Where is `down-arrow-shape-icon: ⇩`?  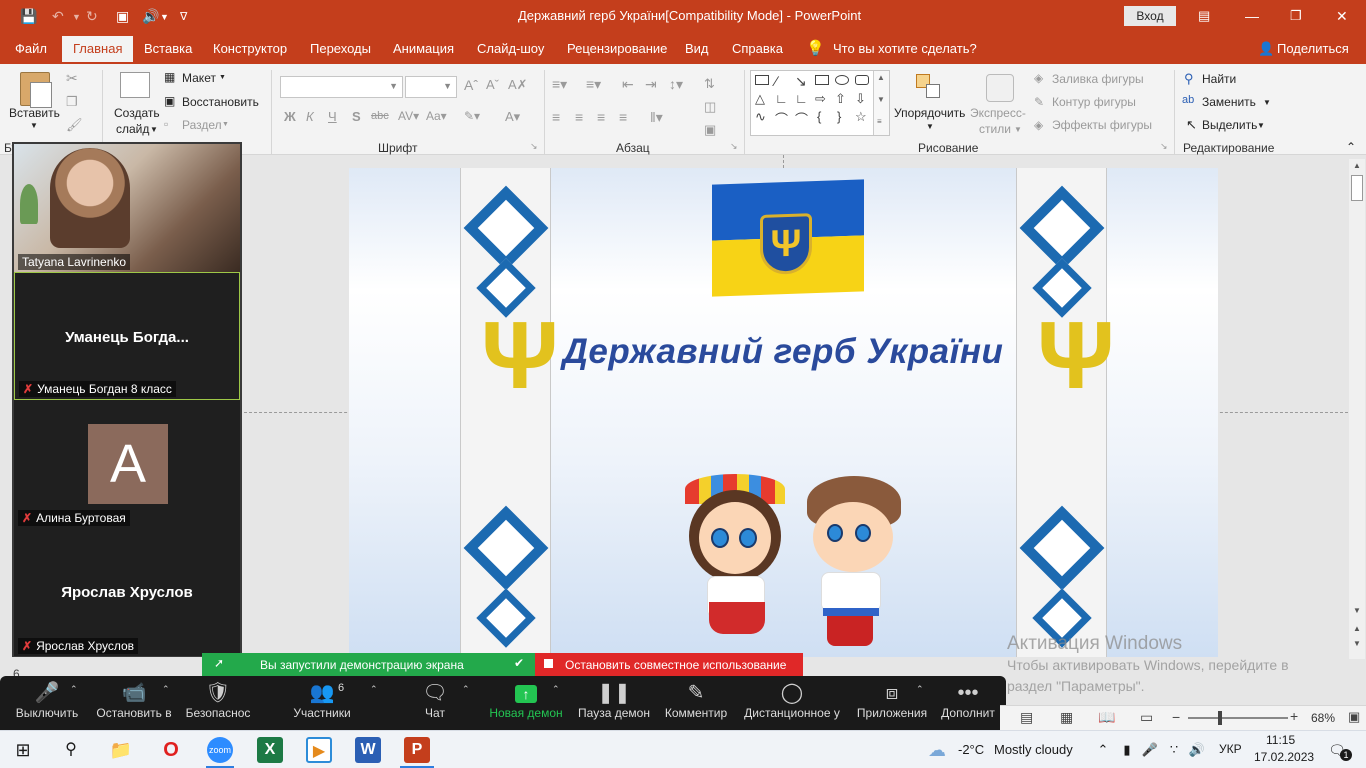 down-arrow-shape-icon: ⇩ is located at coordinates (860, 99).